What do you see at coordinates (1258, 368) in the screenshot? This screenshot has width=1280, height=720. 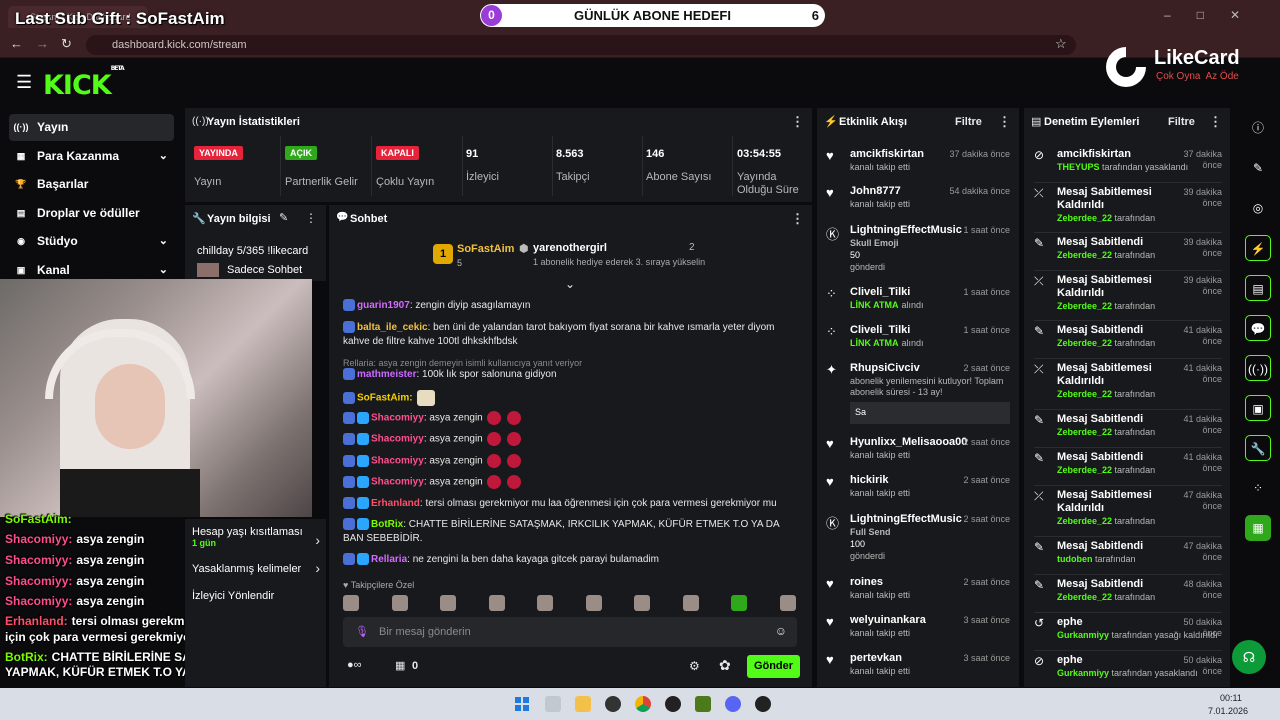 I see `broadcast-icon: ((·))` at bounding box center [1258, 368].